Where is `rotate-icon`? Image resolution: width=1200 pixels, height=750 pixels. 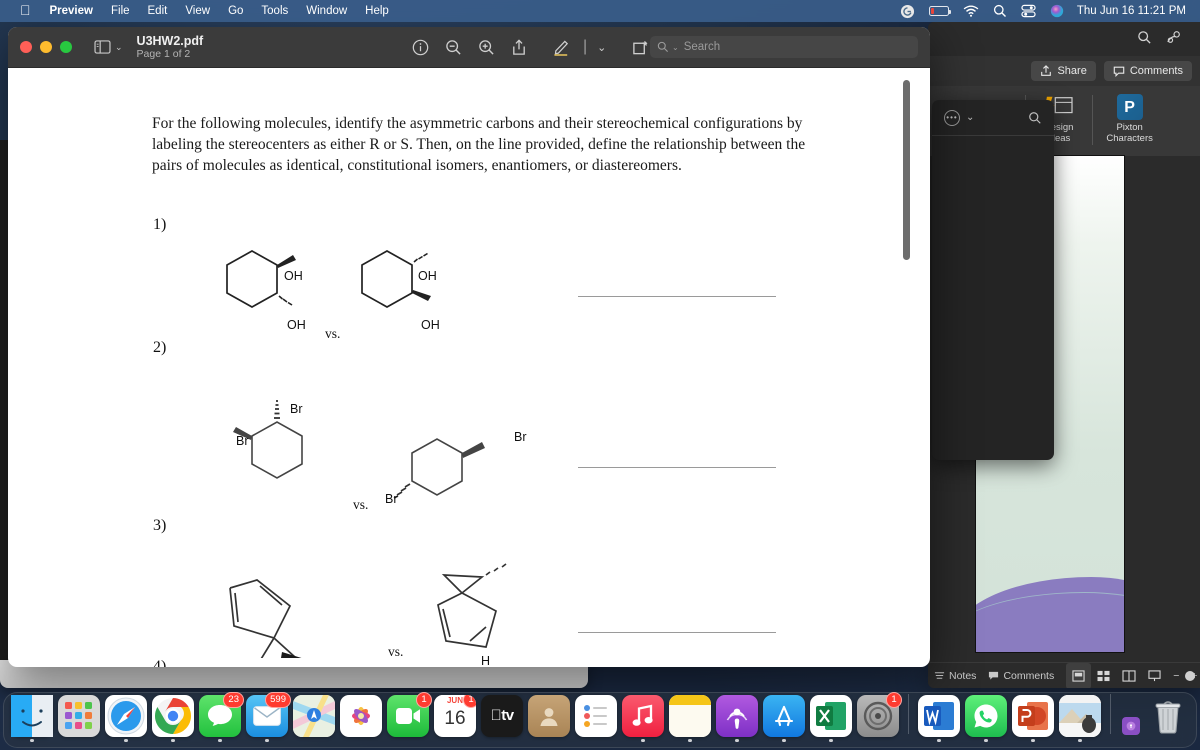 rotate-icon is located at coordinates (640, 47).